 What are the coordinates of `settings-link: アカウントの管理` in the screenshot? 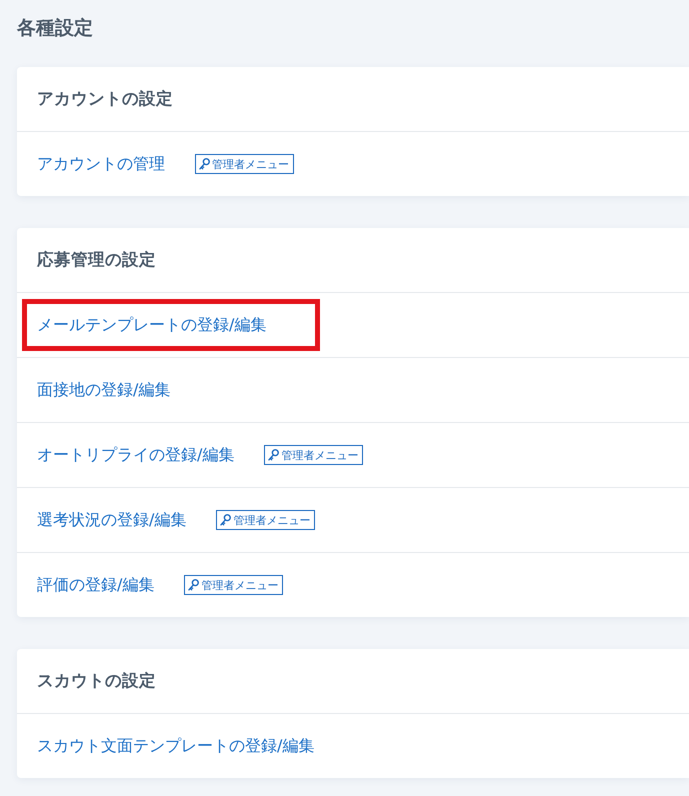 It's located at (101, 164).